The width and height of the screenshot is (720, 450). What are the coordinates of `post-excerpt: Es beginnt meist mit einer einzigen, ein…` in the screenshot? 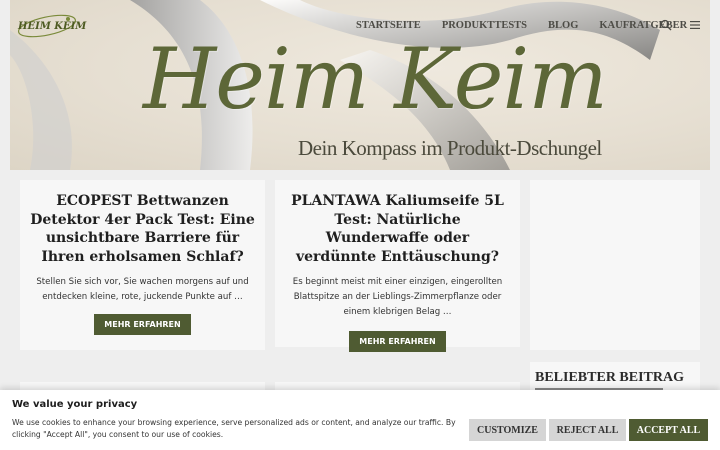 It's located at (397, 297).